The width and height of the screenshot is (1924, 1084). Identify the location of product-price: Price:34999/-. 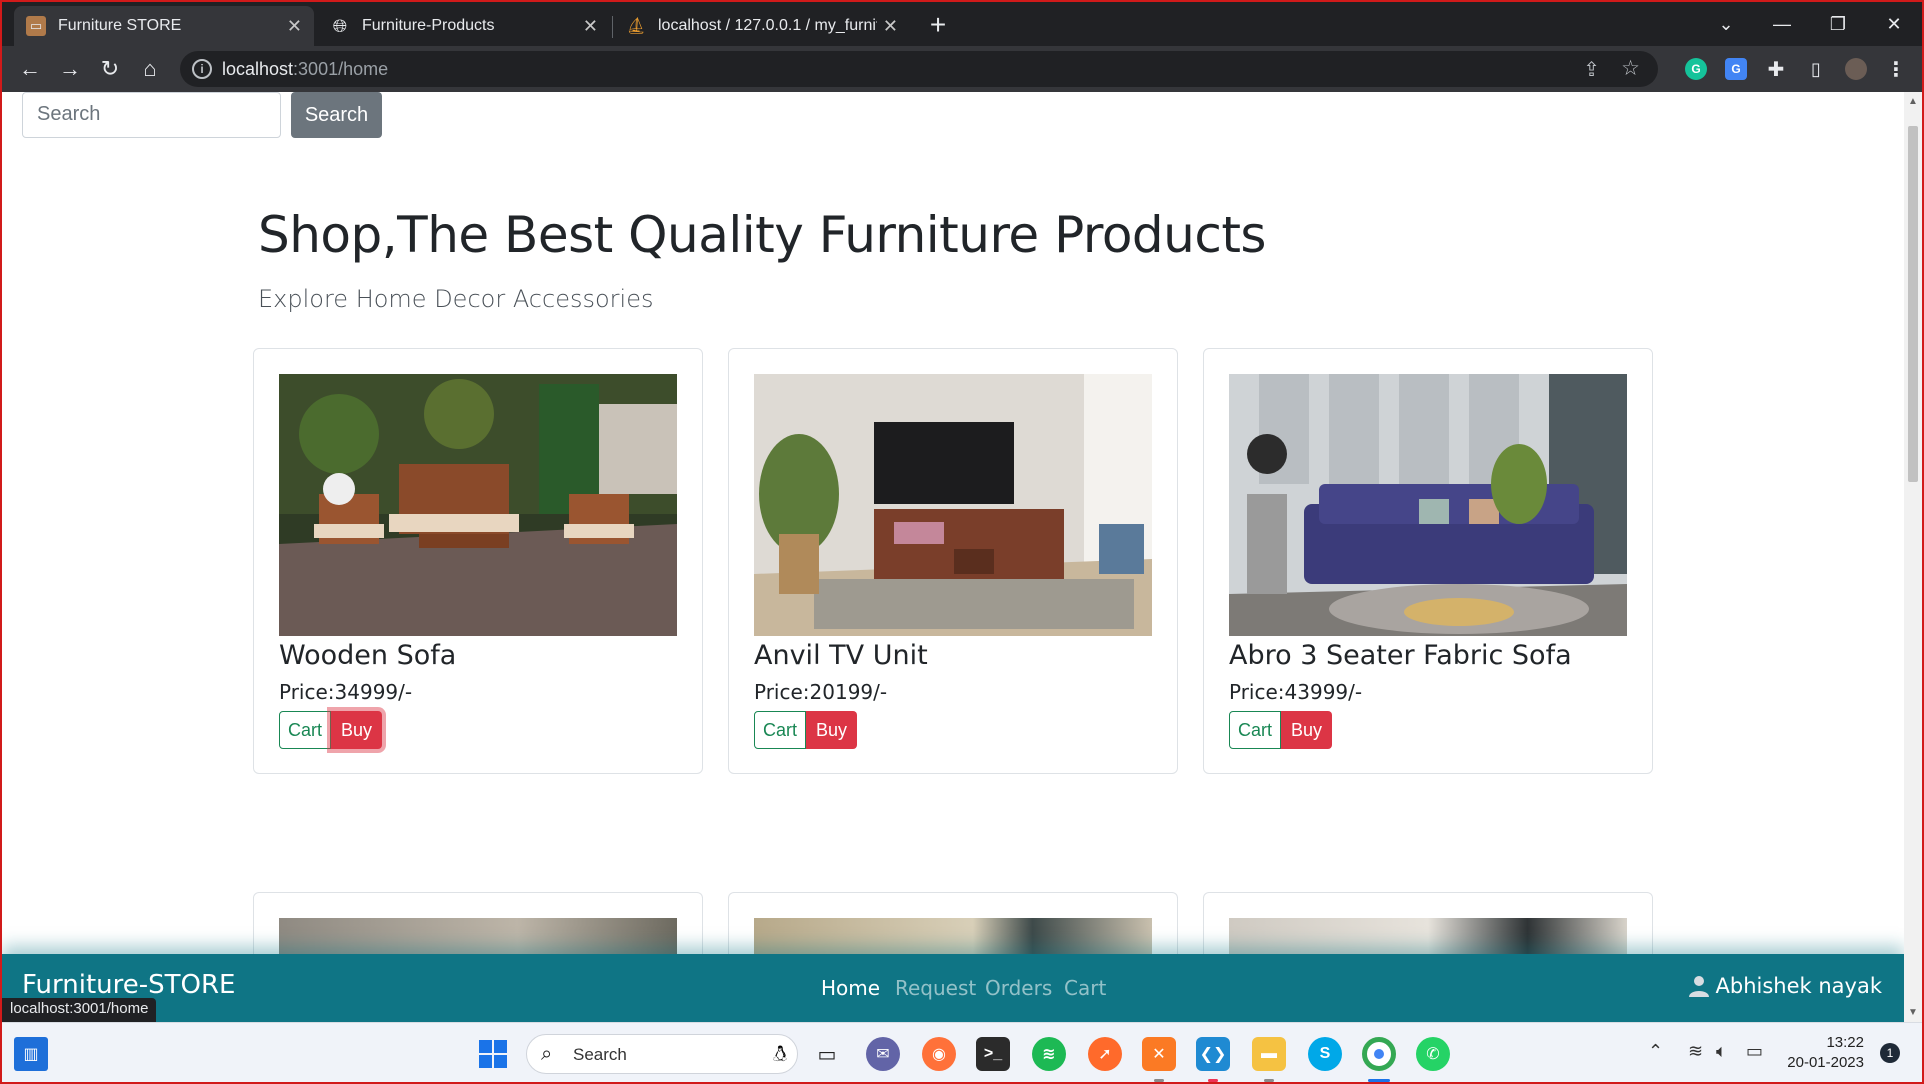
(346, 692).